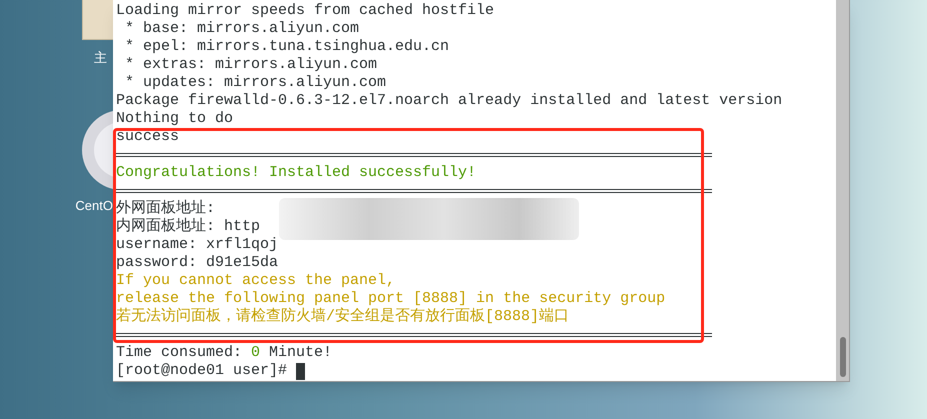 This screenshot has height=419, width=927. Describe the element at coordinates (148, 137) in the screenshot. I see `terminal-line: success` at that location.